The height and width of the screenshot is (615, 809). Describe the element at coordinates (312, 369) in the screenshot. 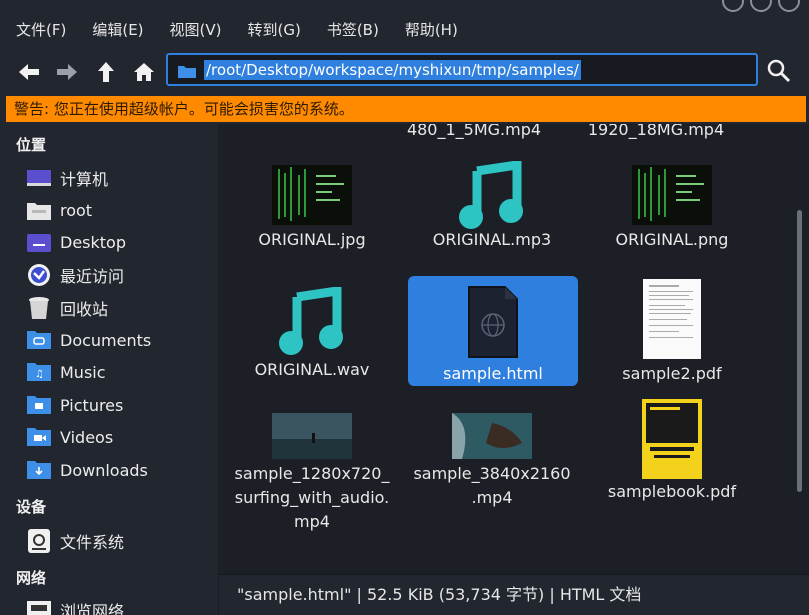

I see `file-name: ORIGINAL.wav` at that location.